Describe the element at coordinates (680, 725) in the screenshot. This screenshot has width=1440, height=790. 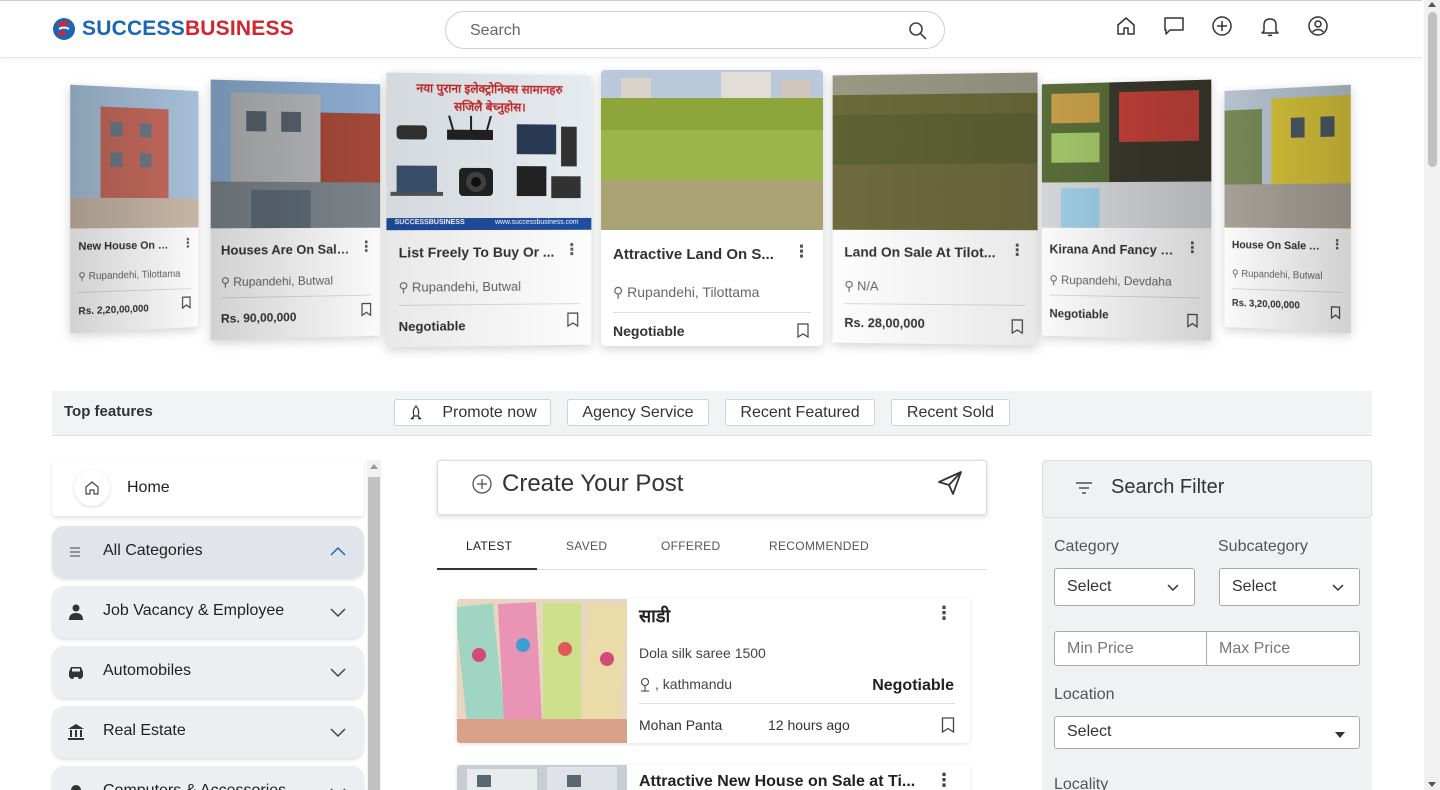
I see `post-author: Mohan Panta` at that location.